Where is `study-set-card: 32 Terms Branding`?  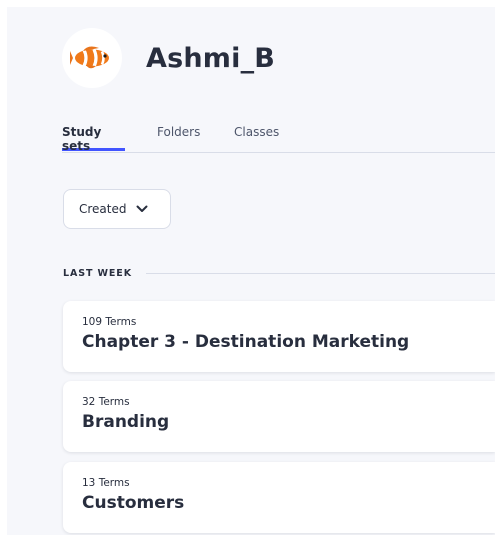 study-set-card: 32 Terms Branding is located at coordinates (279, 416).